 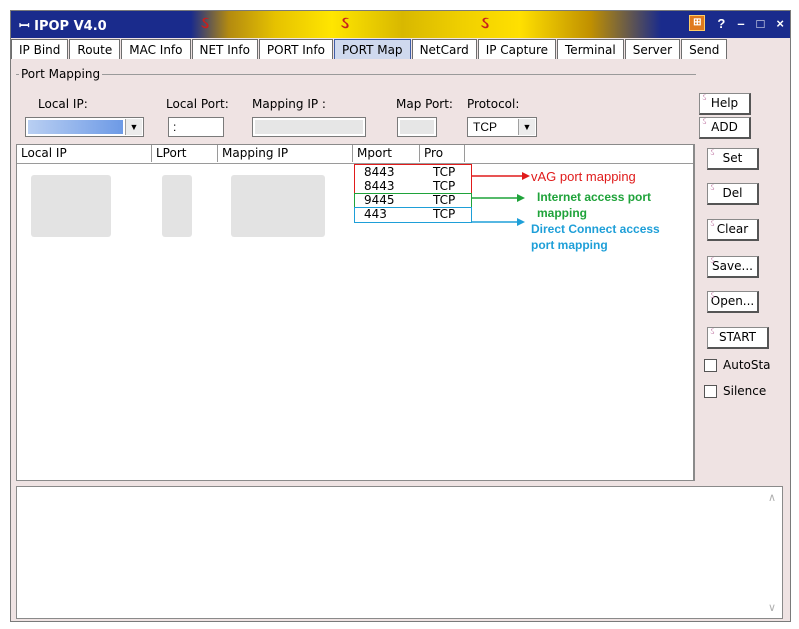 I want to click on direct-annotation-line1: Direct Connect access, so click(x=595, y=229).